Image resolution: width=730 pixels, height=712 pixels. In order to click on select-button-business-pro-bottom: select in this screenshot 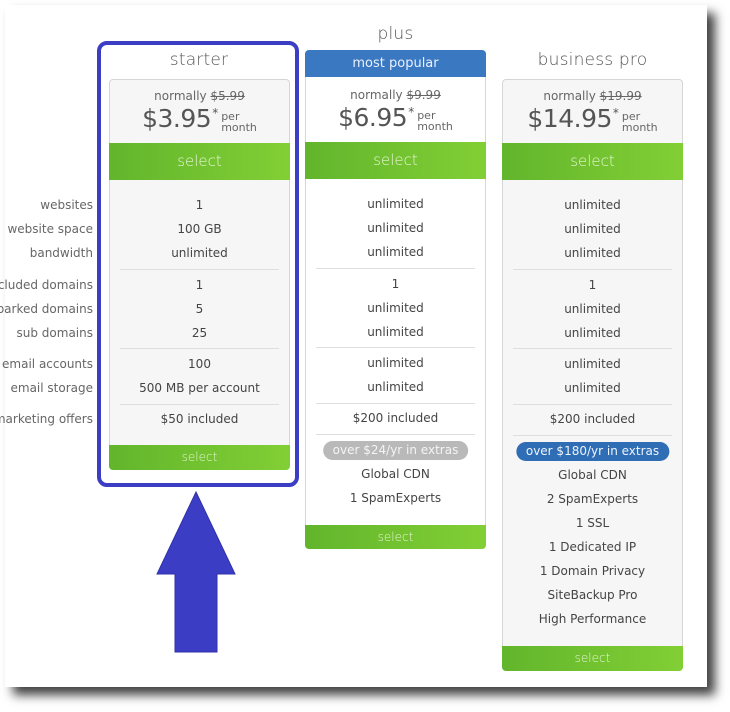, I will do `click(592, 658)`.